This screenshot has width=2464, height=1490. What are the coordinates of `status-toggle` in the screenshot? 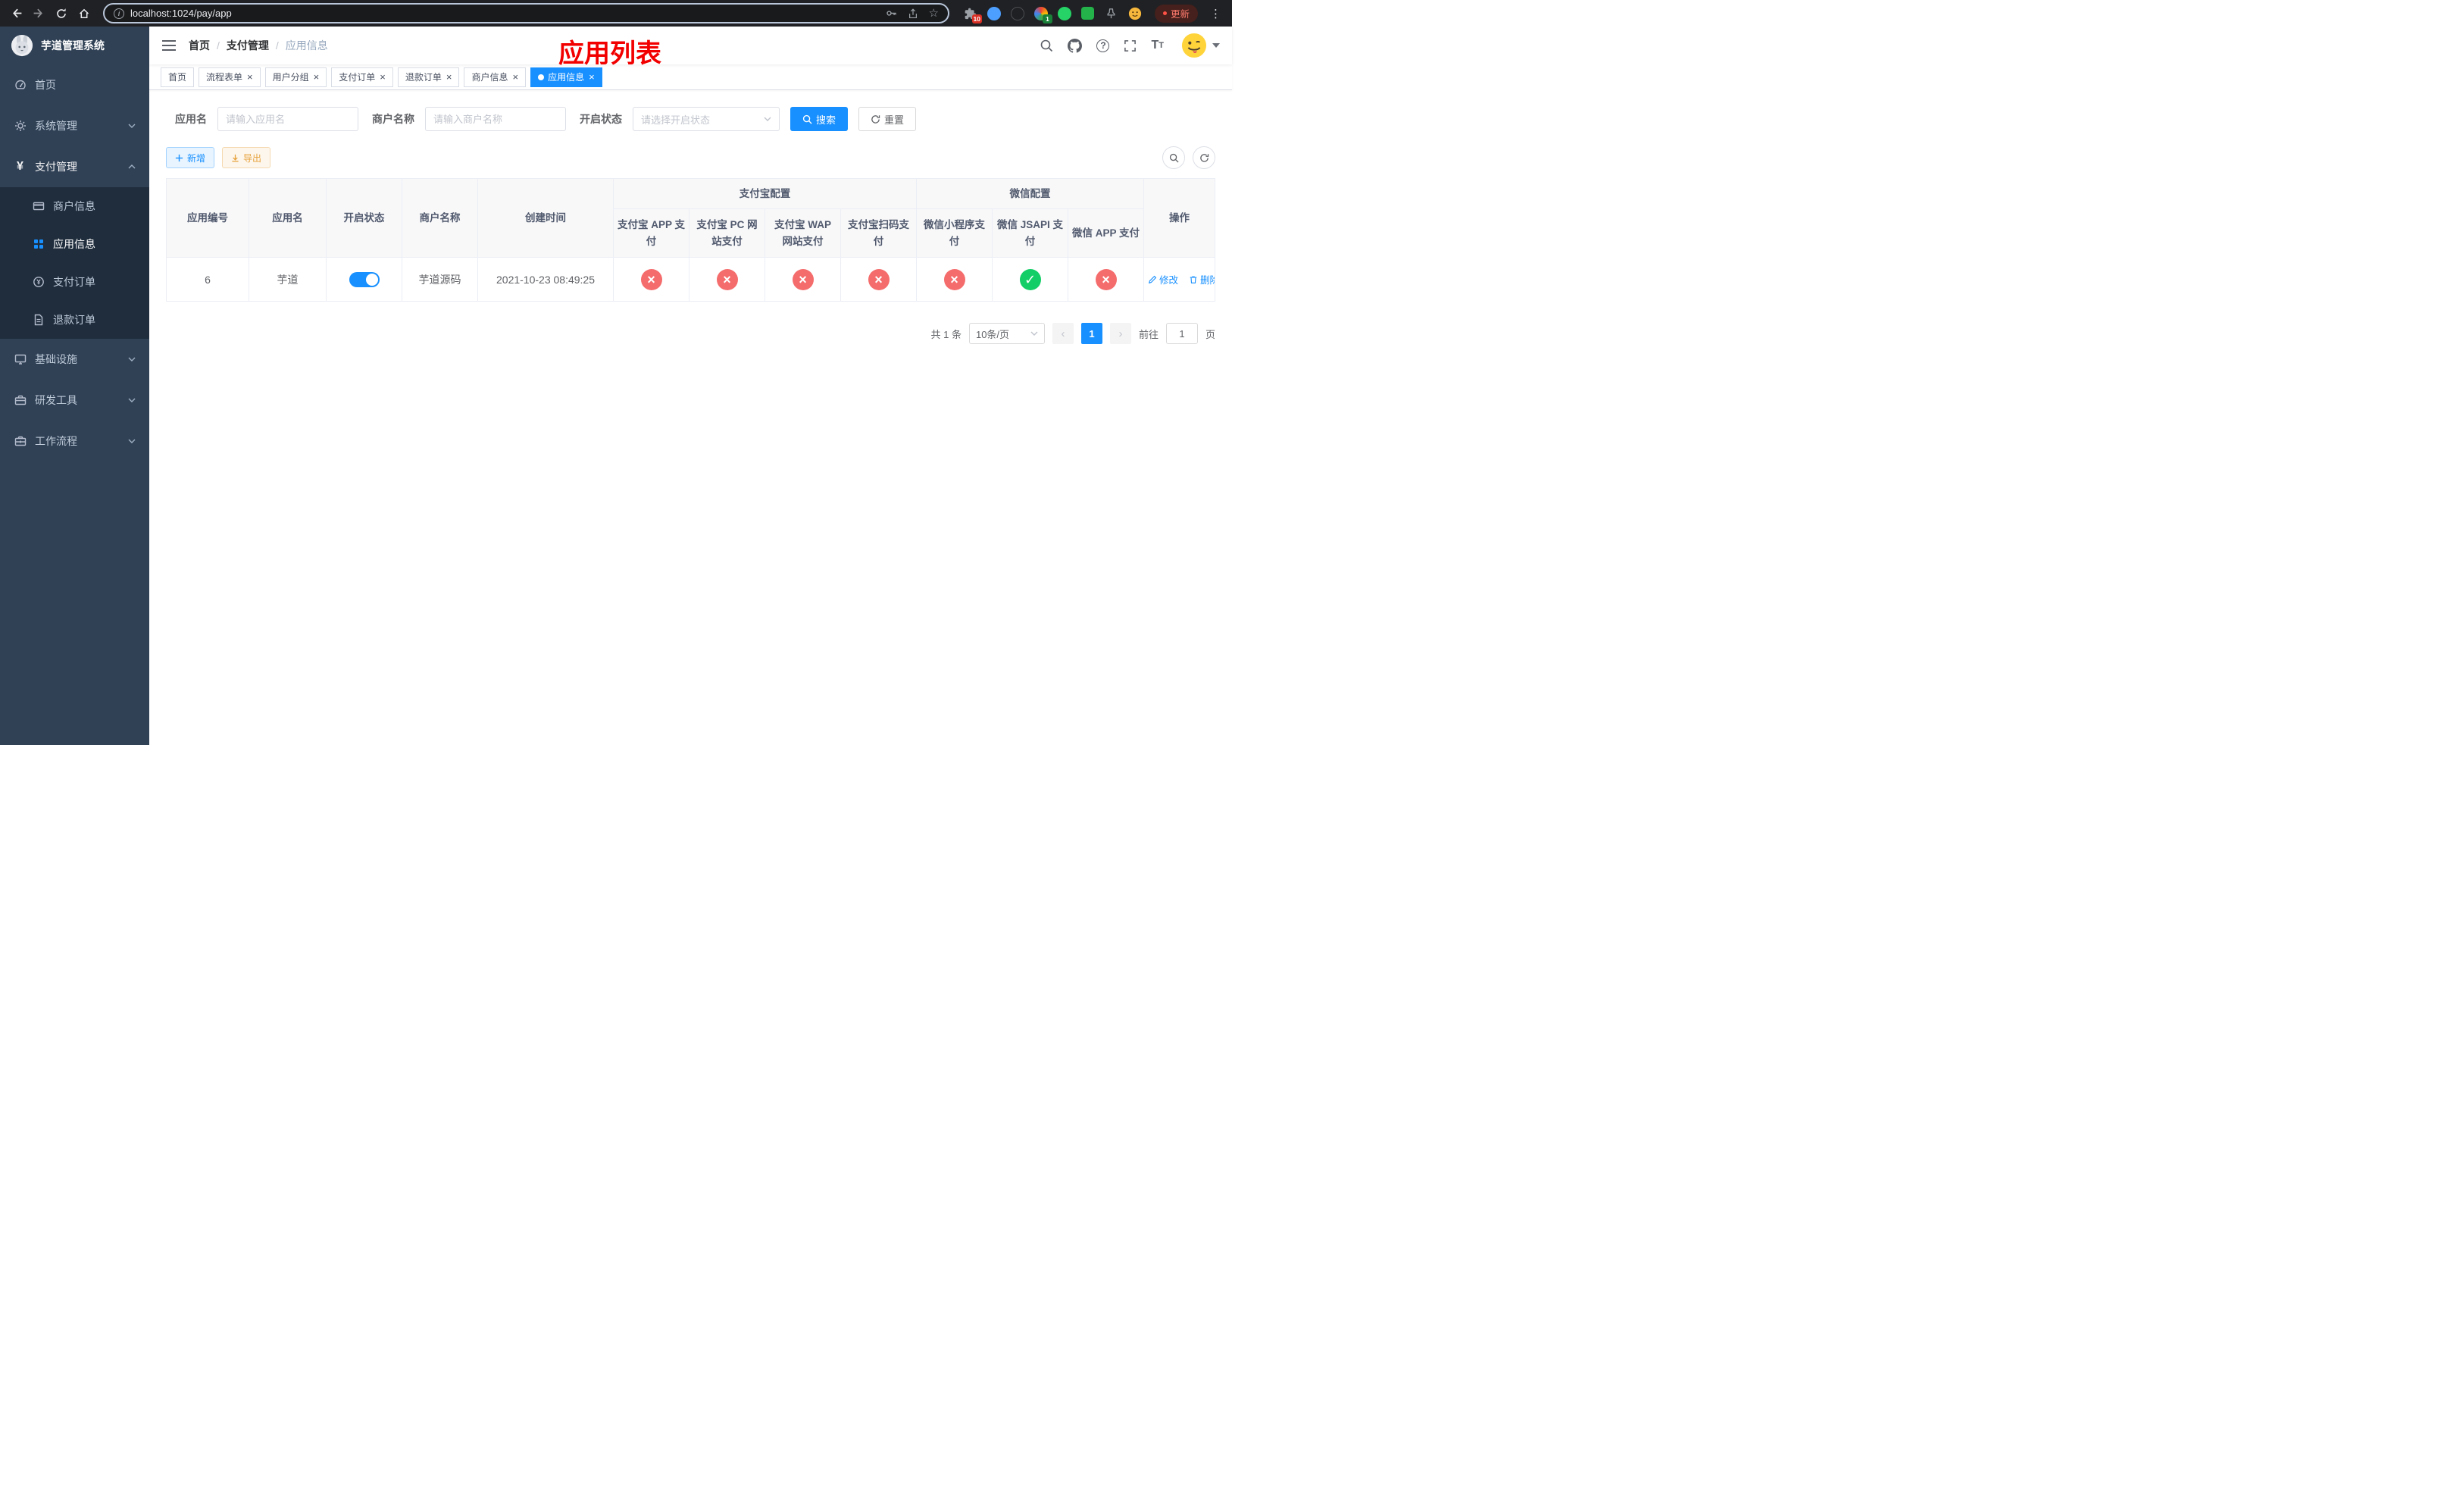 It's located at (364, 279).